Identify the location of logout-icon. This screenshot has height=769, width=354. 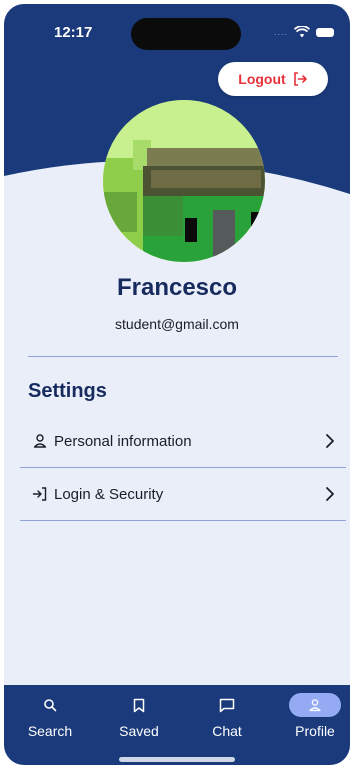
(300, 79).